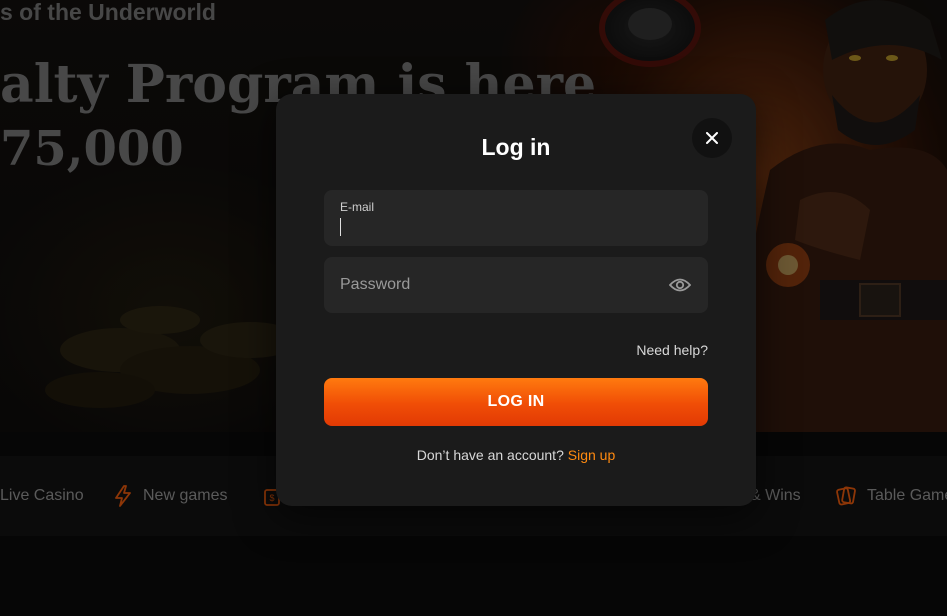 This screenshot has height=616, width=947. I want to click on signup-row: Don’t have an account? Sign up, so click(516, 455).